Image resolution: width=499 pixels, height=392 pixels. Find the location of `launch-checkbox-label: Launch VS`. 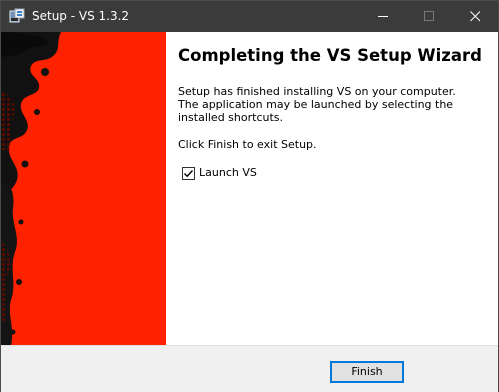

launch-checkbox-label: Launch VS is located at coordinates (228, 172).